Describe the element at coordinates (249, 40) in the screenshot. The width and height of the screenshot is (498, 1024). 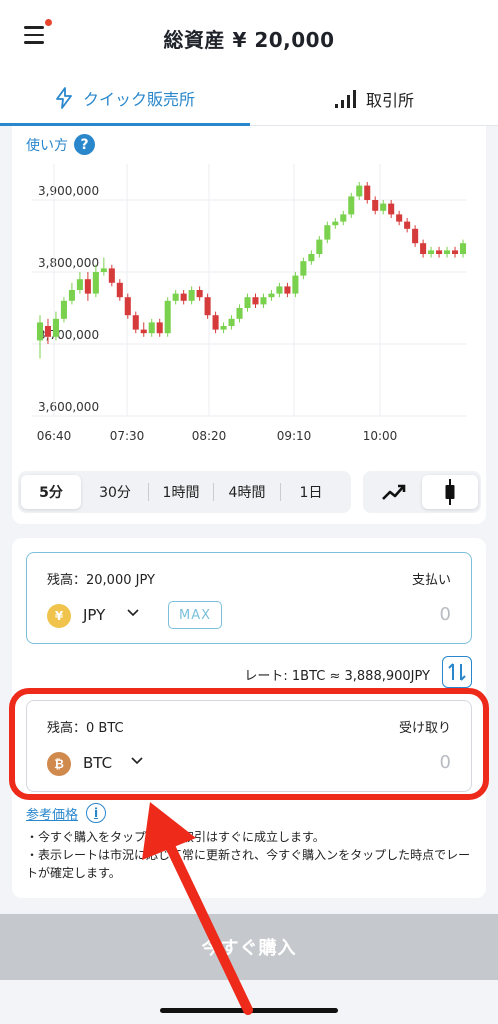
I see `total-assets: 総資産 ¥ 20,000` at that location.